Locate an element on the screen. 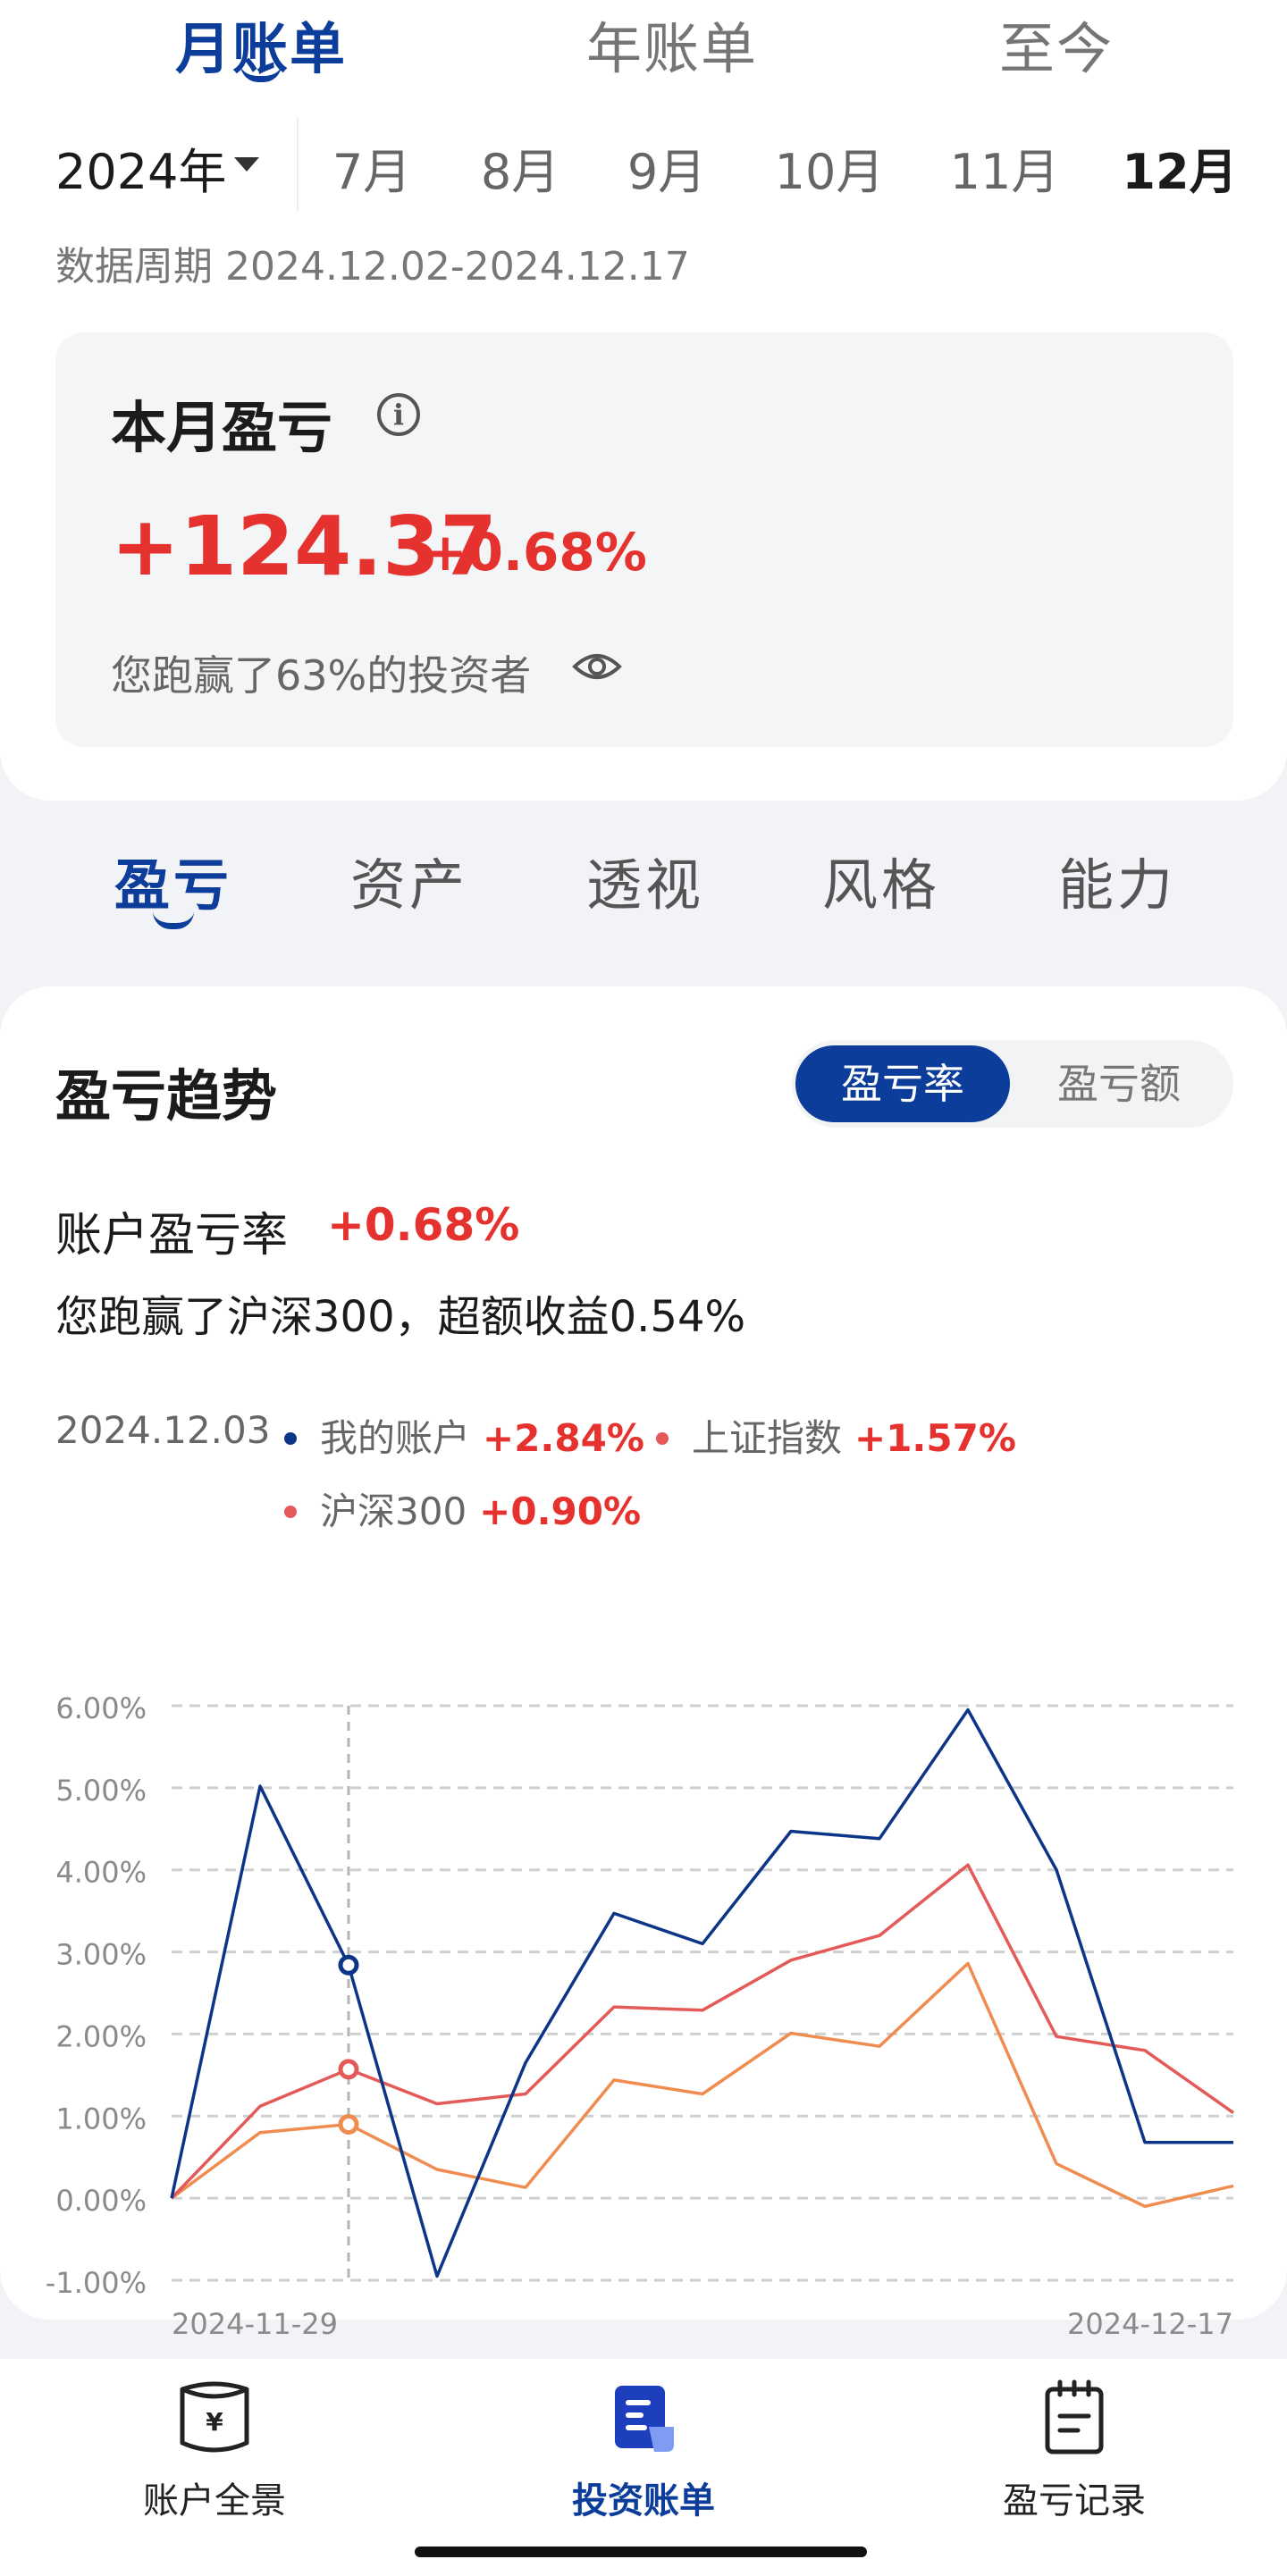 This screenshot has height=2576, width=1287. toggle-pnl-amount: 盈亏额 is located at coordinates (1119, 1083).